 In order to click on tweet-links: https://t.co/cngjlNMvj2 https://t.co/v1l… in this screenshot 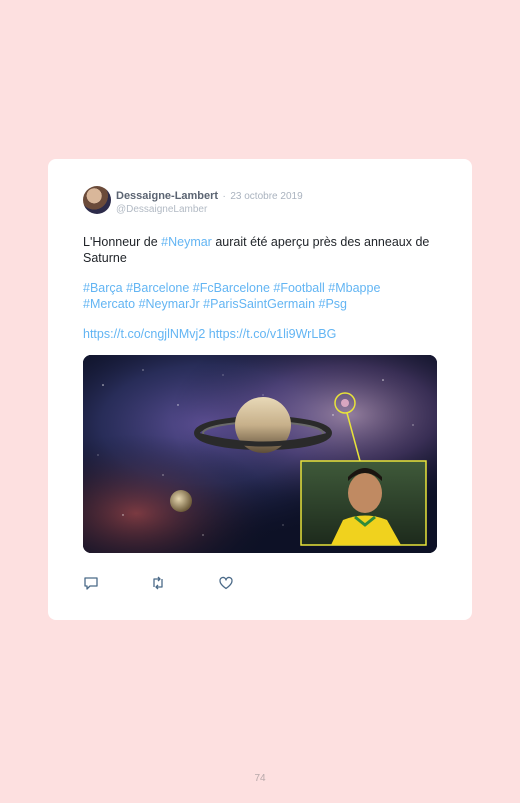, I will do `click(209, 334)`.